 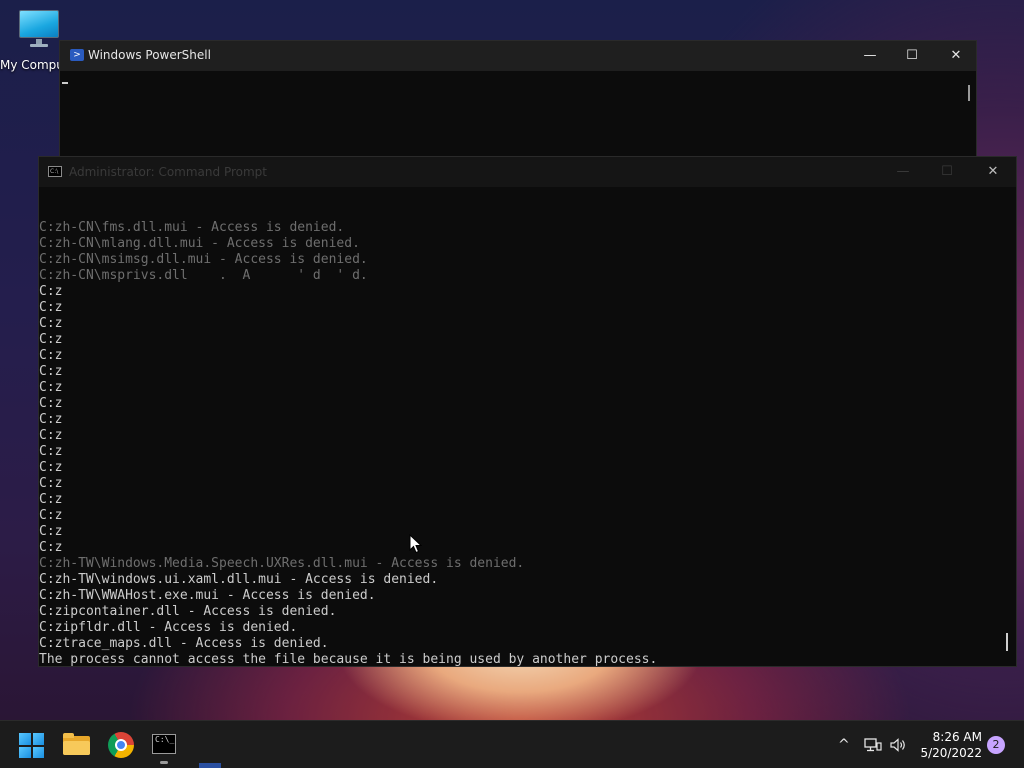 What do you see at coordinates (121, 745) in the screenshot?
I see `chrome-icon` at bounding box center [121, 745].